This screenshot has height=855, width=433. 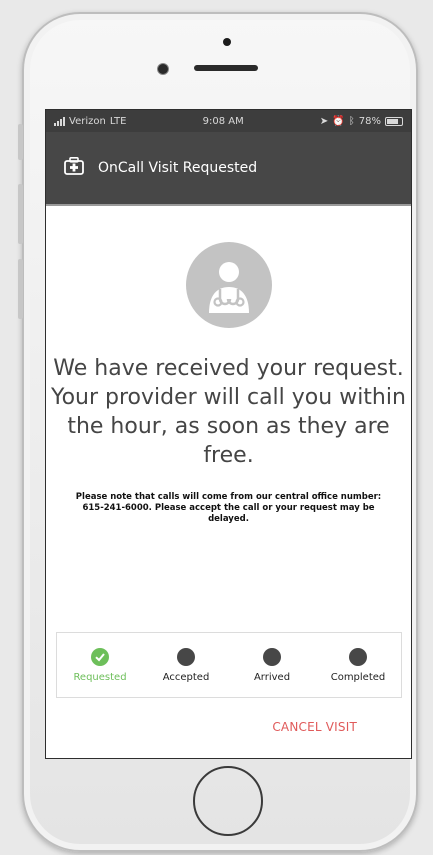 I want to click on volume-up-button, so click(x=20, y=214).